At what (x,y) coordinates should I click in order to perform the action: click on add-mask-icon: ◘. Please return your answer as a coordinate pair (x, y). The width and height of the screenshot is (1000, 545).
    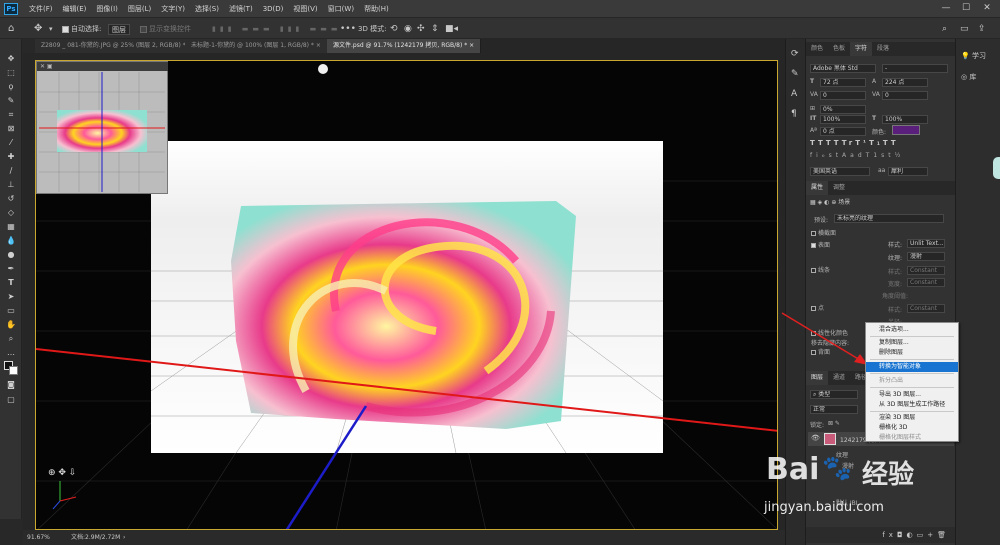
    Looking at the image, I should click on (902, 535).